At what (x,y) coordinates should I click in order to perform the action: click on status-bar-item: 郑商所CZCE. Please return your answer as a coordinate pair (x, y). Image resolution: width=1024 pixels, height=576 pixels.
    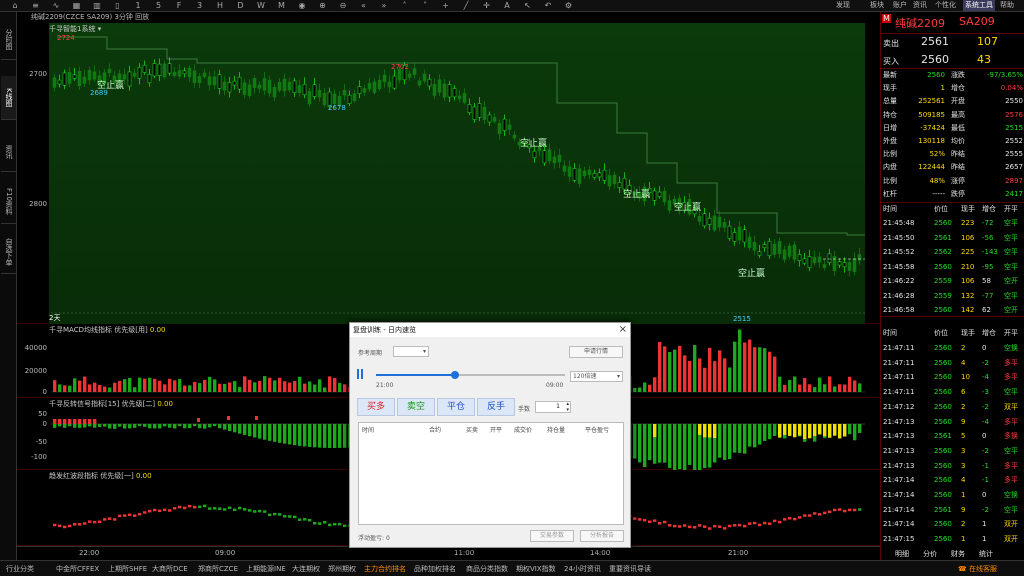
    Looking at the image, I should click on (218, 569).